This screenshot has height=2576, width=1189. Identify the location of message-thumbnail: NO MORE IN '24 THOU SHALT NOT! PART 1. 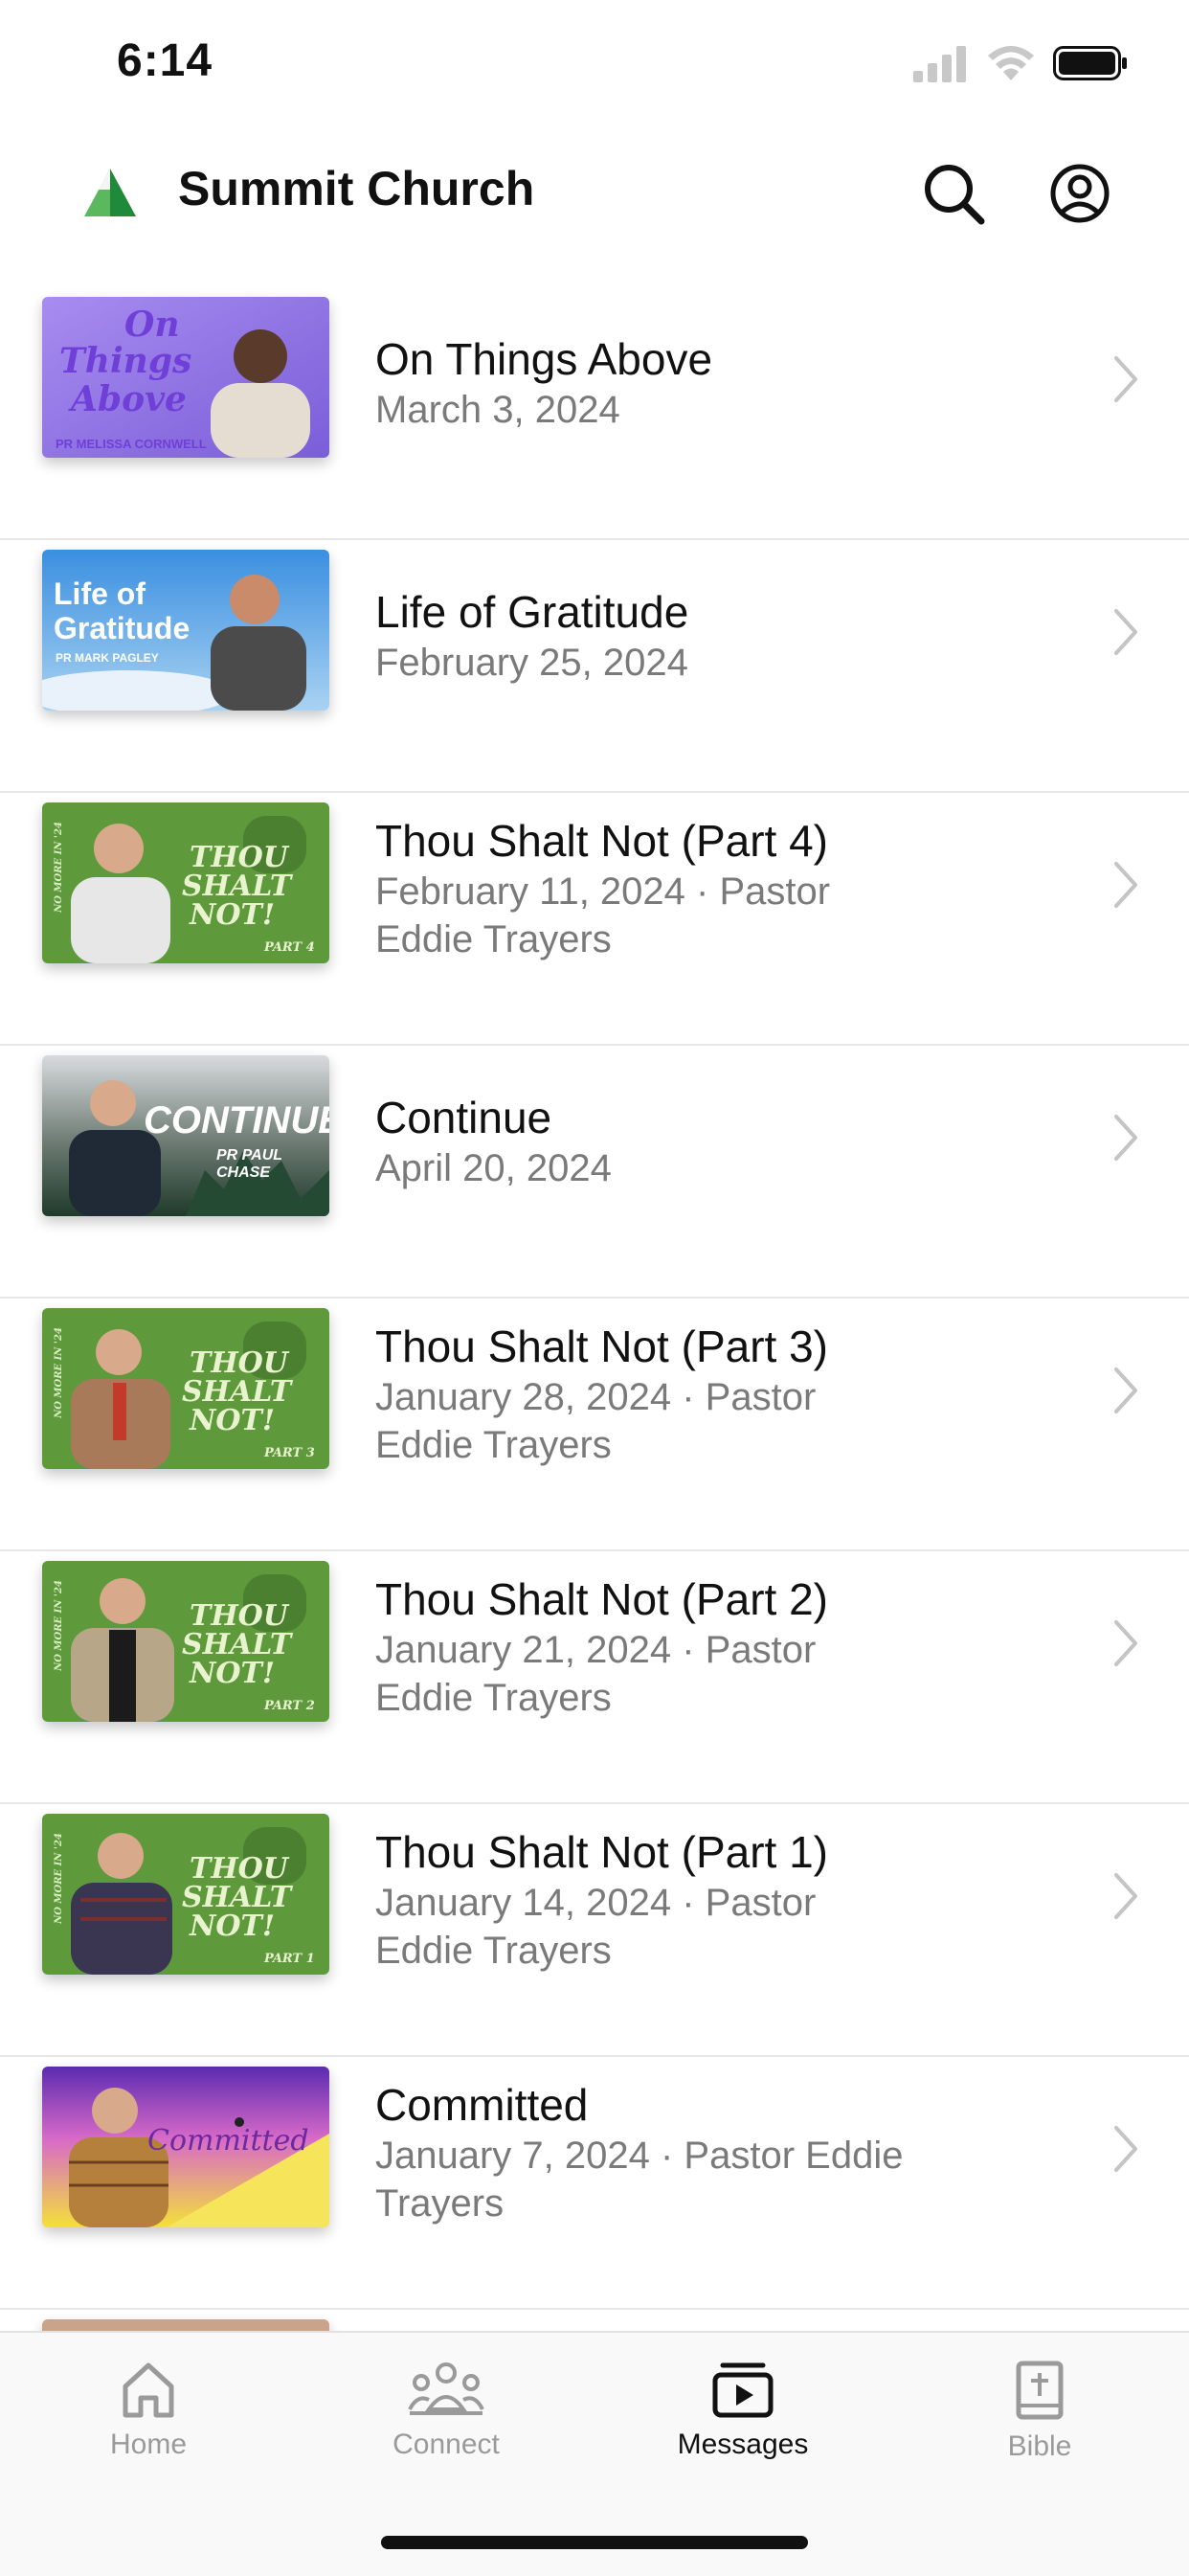
(185, 1894).